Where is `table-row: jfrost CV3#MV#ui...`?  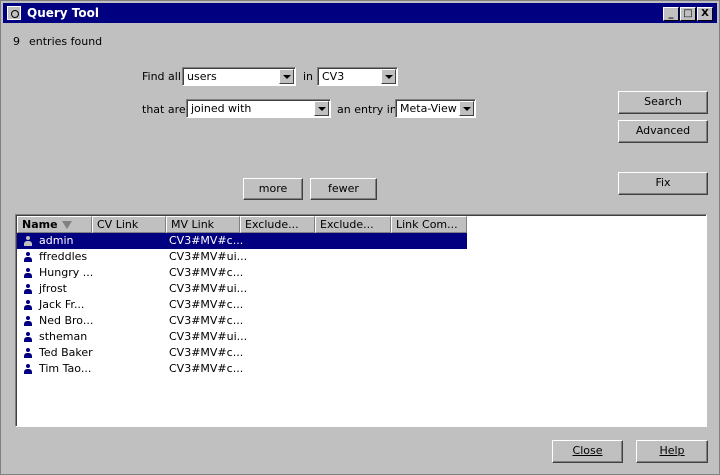 table-row: jfrost CV3#MV#ui... is located at coordinates (242, 289).